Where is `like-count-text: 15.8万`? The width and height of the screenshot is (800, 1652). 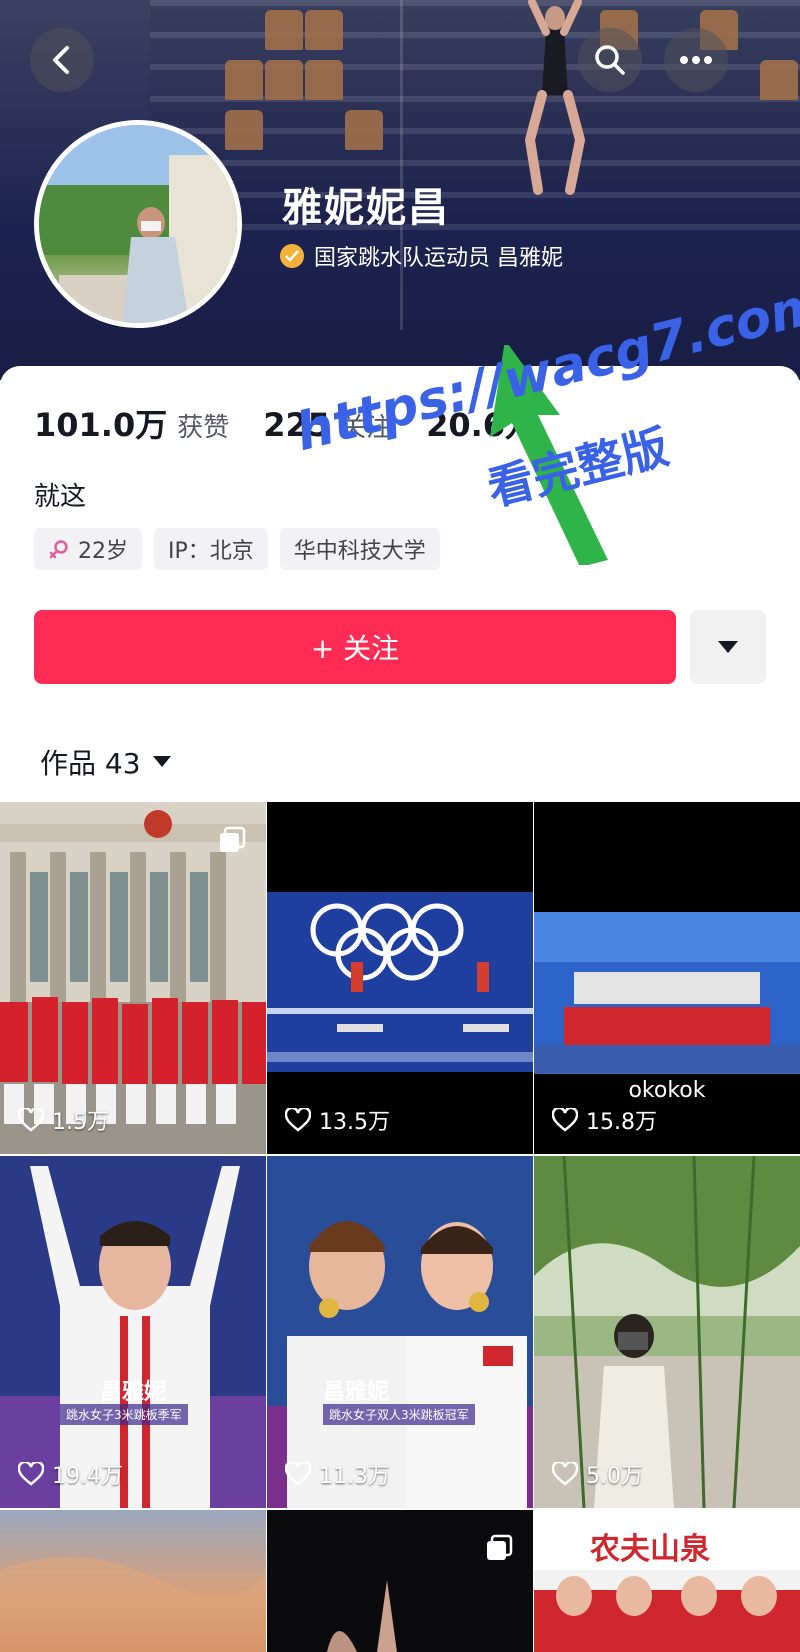
like-count-text: 15.8万 is located at coordinates (621, 1122).